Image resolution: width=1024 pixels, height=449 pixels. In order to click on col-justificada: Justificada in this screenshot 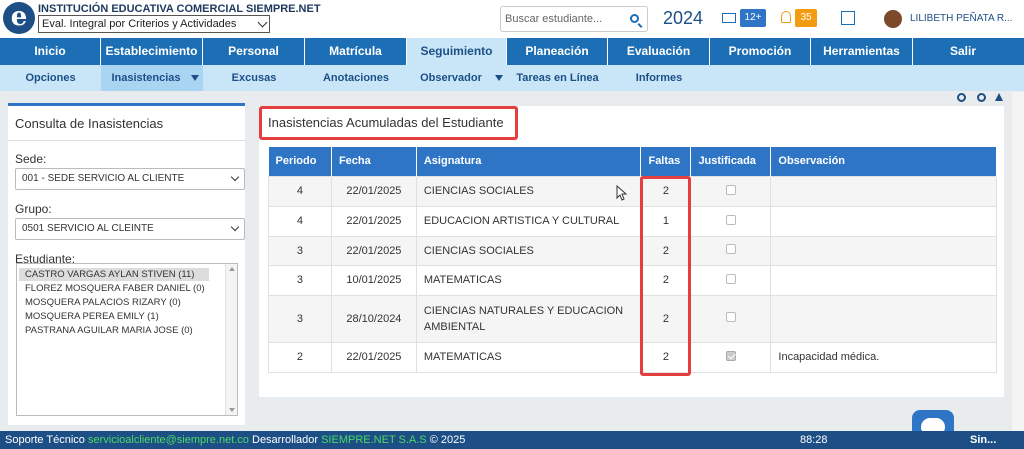, I will do `click(731, 161)`.